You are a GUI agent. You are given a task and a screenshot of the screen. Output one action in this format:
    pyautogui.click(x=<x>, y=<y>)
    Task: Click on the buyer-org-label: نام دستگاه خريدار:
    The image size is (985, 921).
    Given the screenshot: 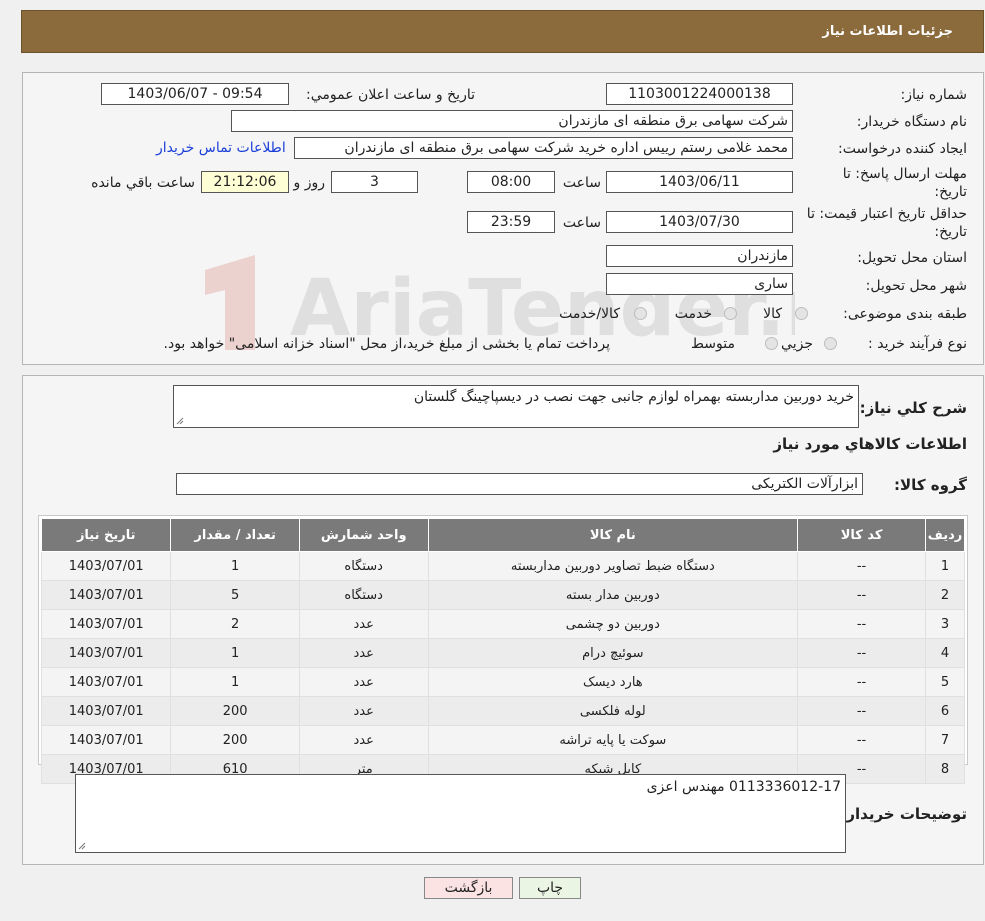 What is the action you would take?
    pyautogui.click(x=911, y=122)
    